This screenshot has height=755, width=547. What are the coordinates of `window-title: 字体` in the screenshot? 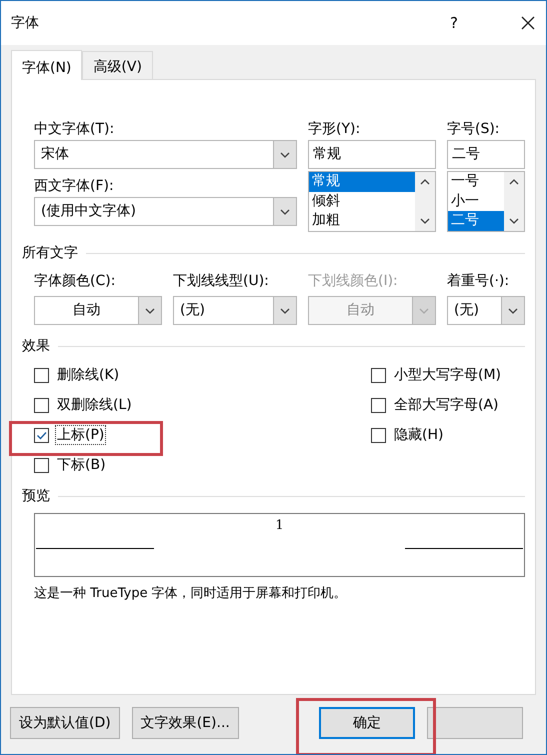 It's located at (25, 23).